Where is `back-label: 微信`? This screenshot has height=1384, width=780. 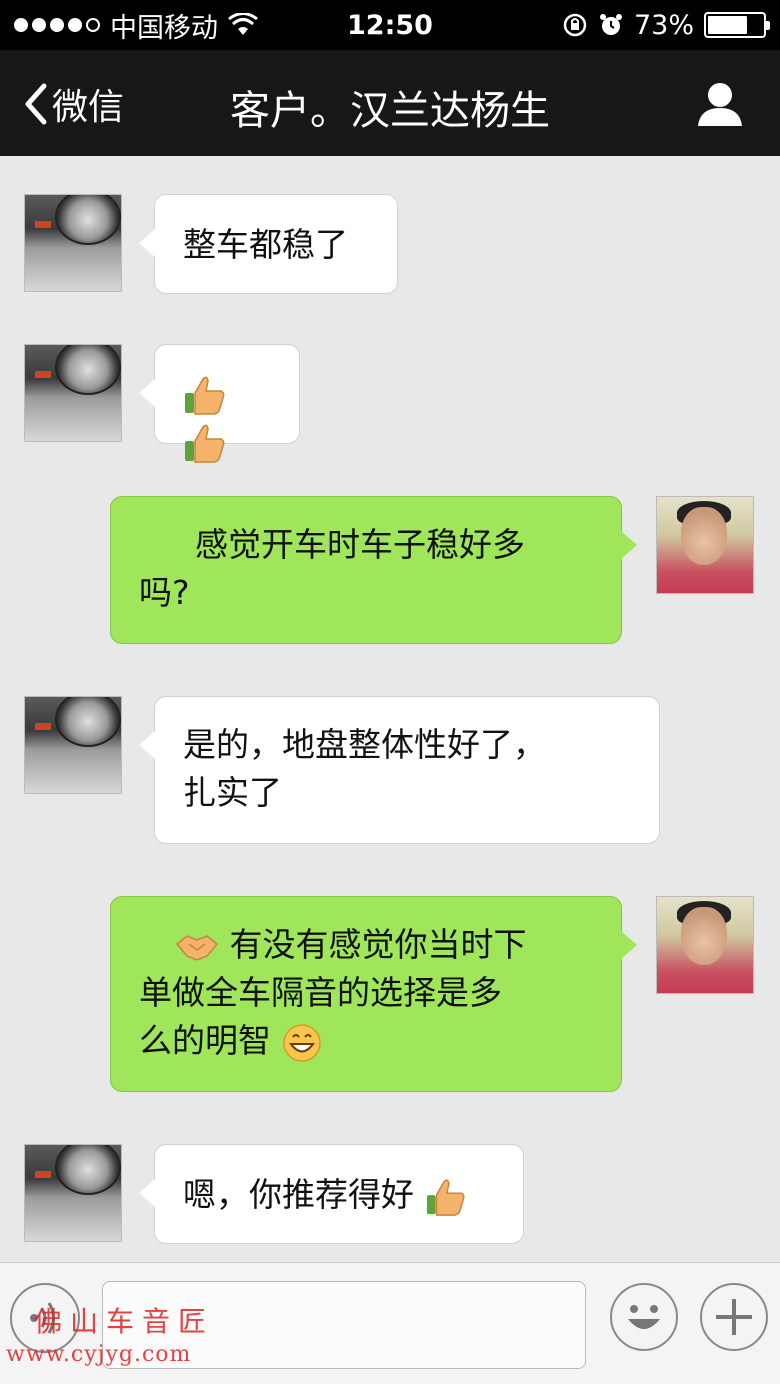 back-label: 微信 is located at coordinates (88, 107).